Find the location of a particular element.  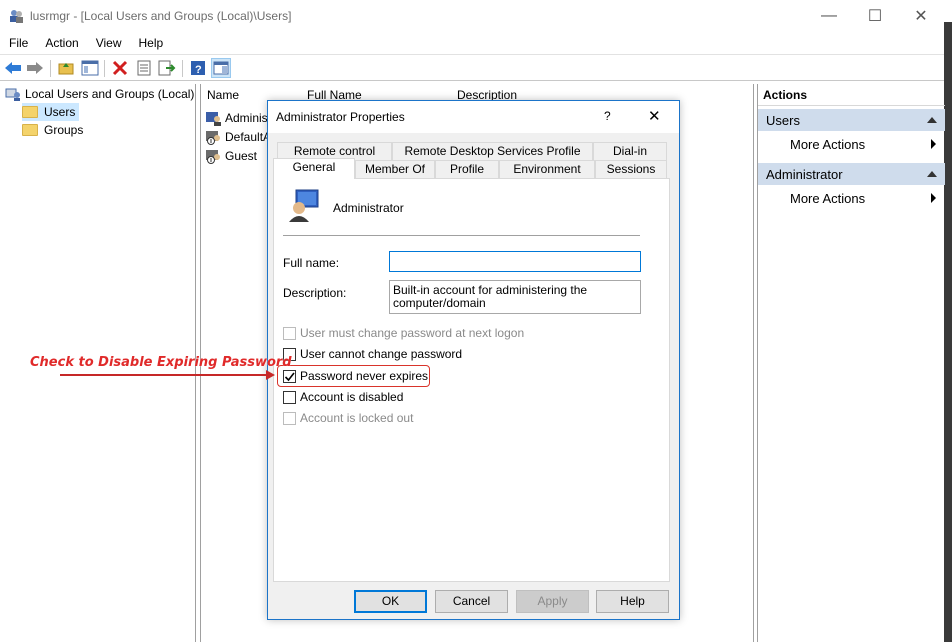

tab-member-of: Member Of is located at coordinates (395, 169).